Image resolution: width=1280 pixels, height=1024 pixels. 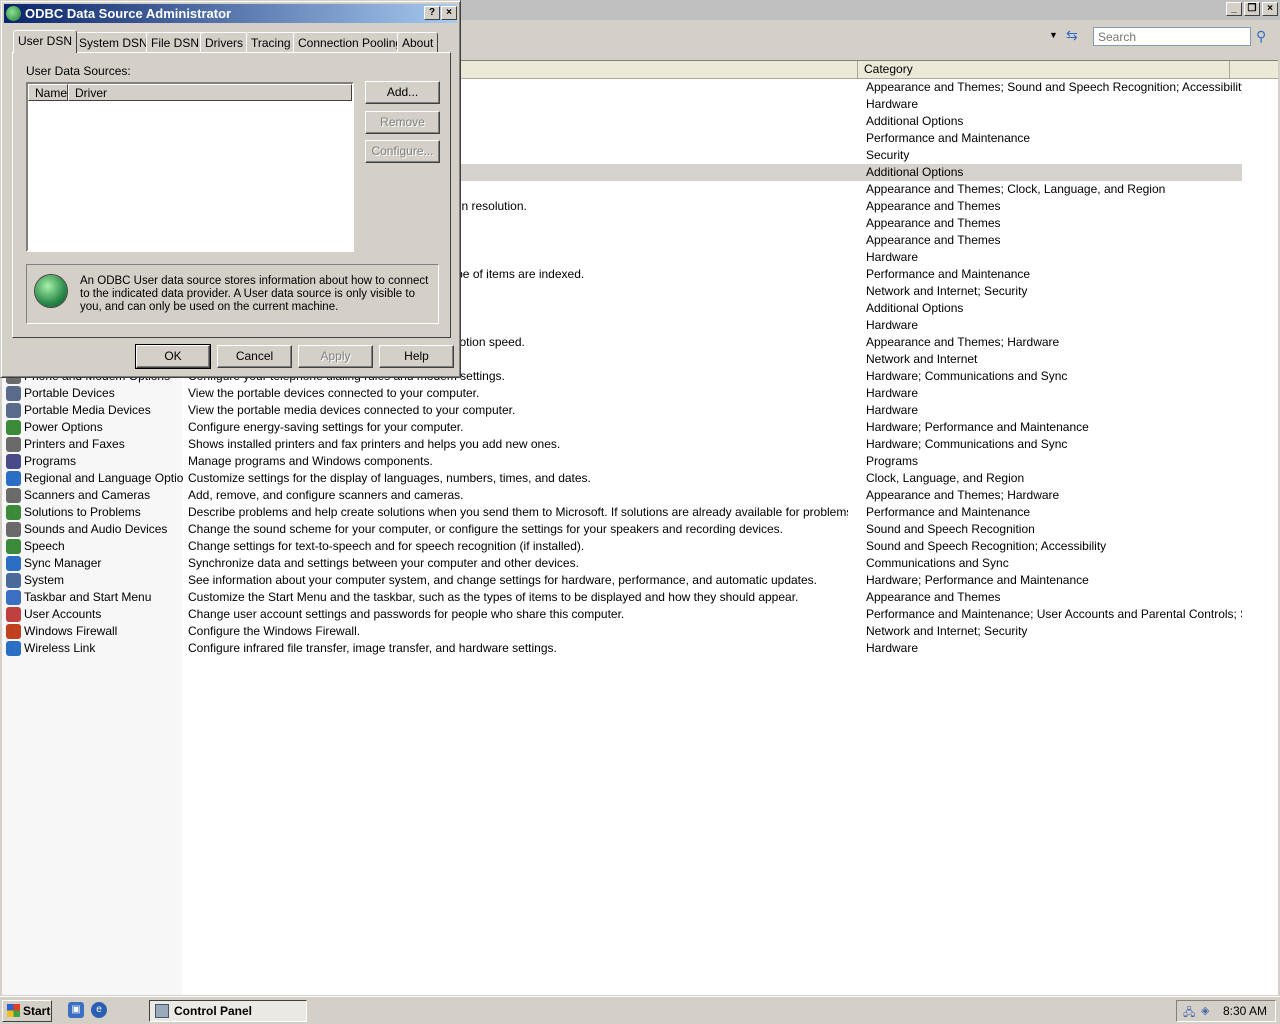 I want to click on row-name: Windows Firewall, so click(x=71, y=631).